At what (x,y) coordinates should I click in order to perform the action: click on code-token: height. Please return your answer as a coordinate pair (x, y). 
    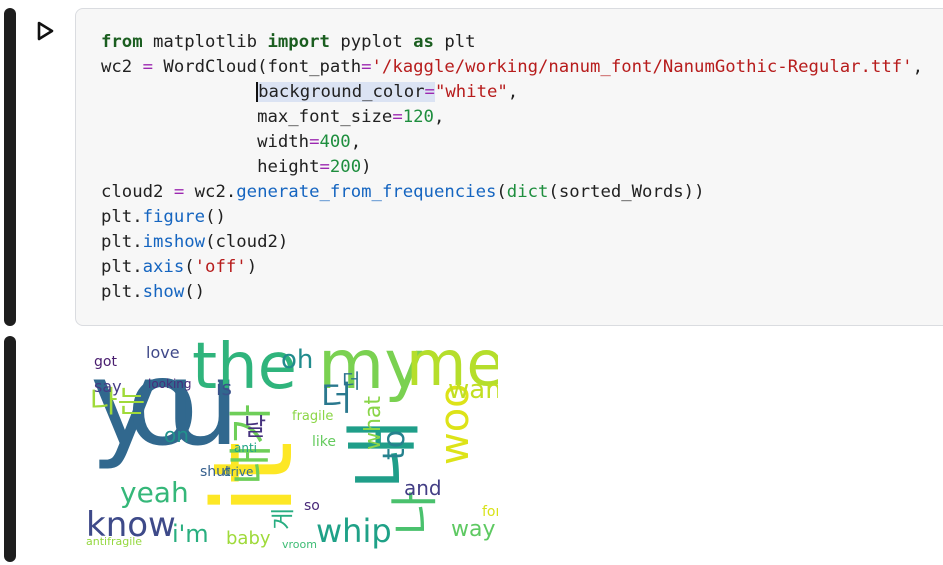
    Looking at the image, I should click on (210, 167).